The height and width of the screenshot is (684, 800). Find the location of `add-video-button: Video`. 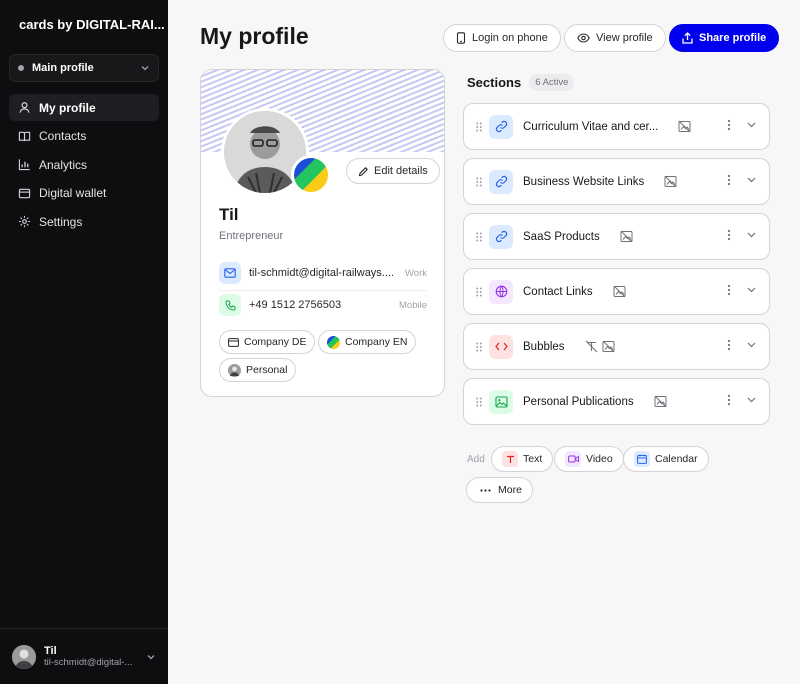

add-video-button: Video is located at coordinates (589, 459).